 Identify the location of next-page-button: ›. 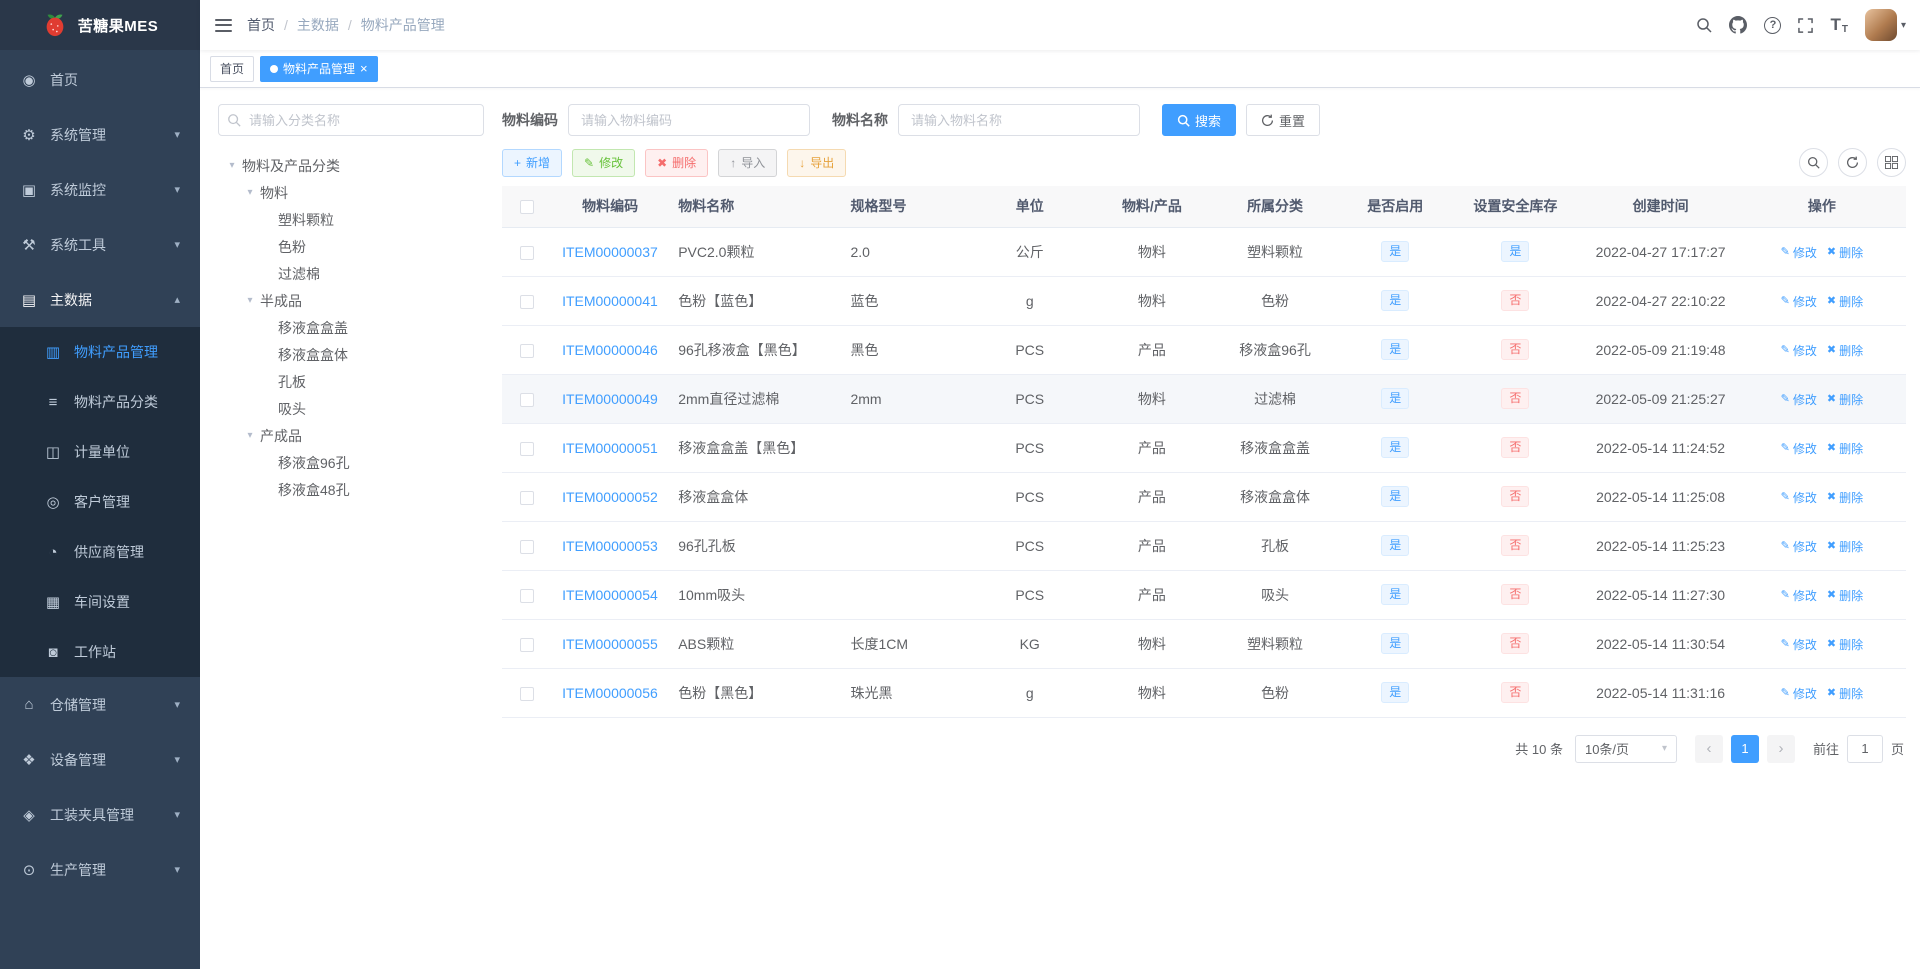
(1780, 748).